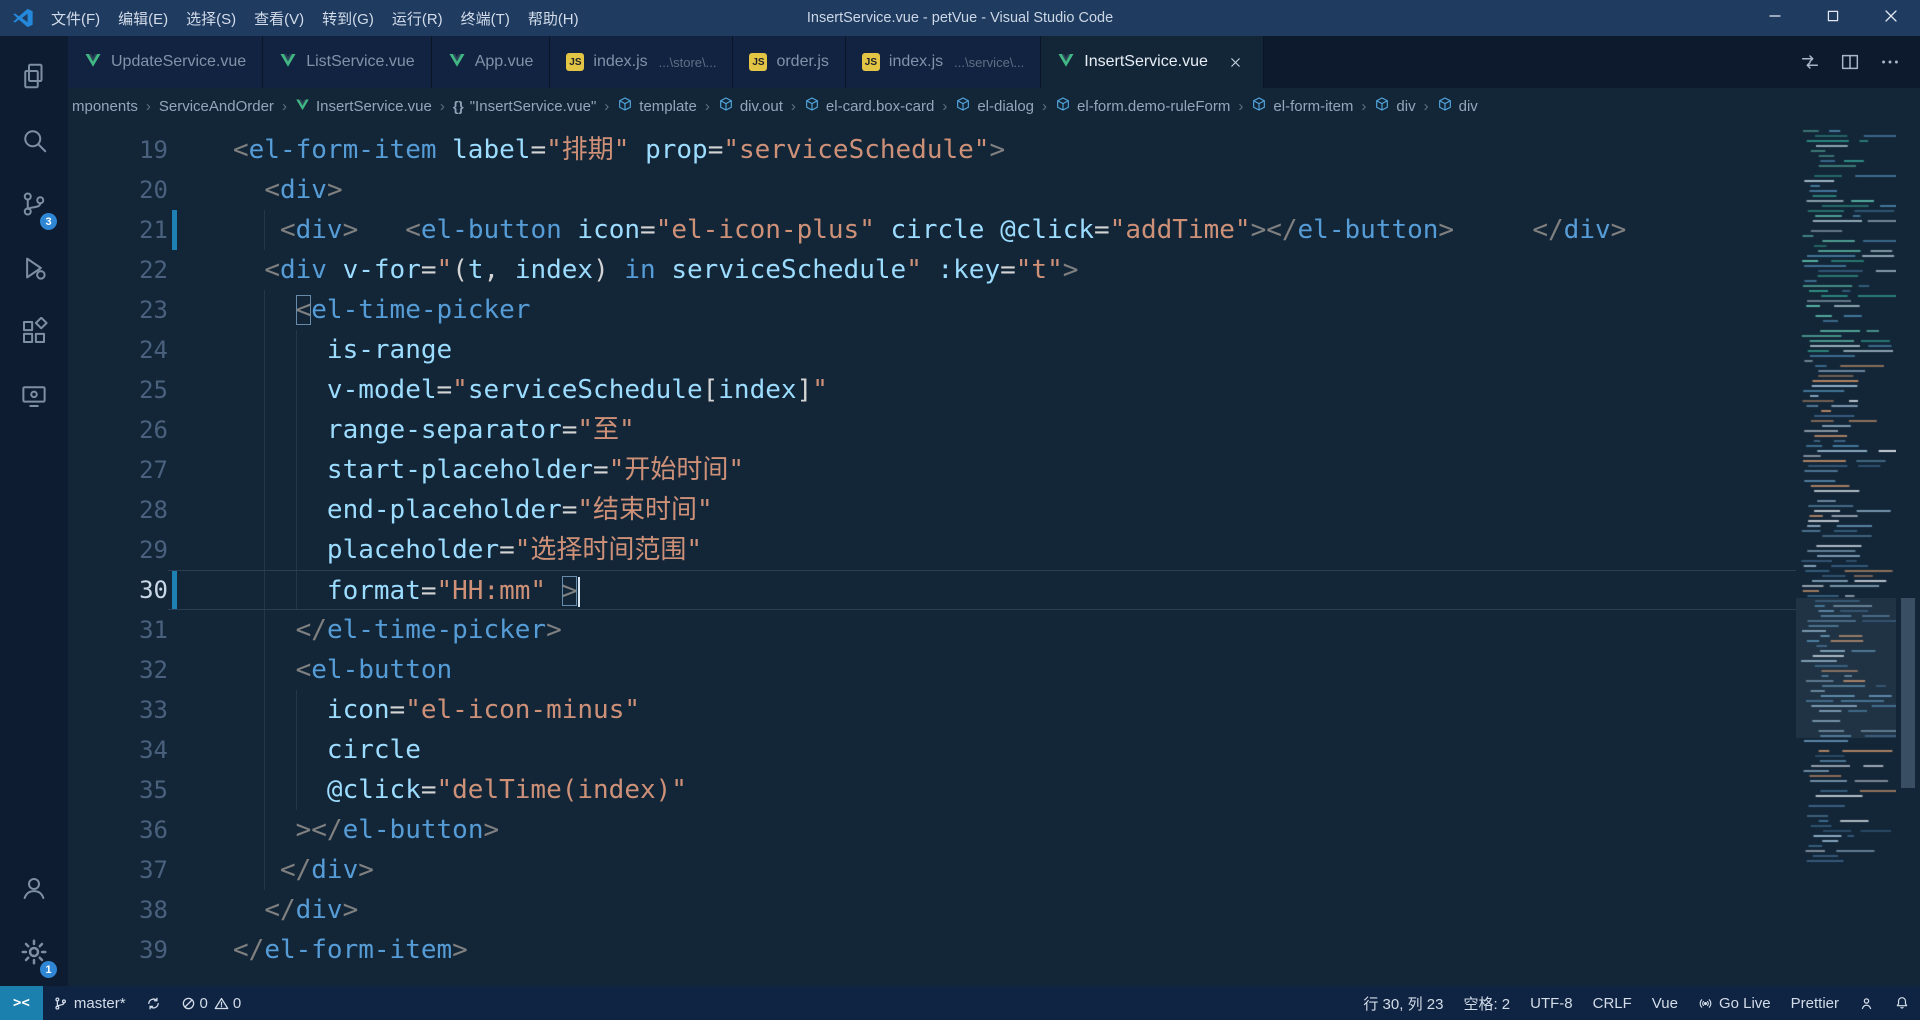 The image size is (1920, 1020). What do you see at coordinates (1890, 62) in the screenshot?
I see `more-actions-icon` at bounding box center [1890, 62].